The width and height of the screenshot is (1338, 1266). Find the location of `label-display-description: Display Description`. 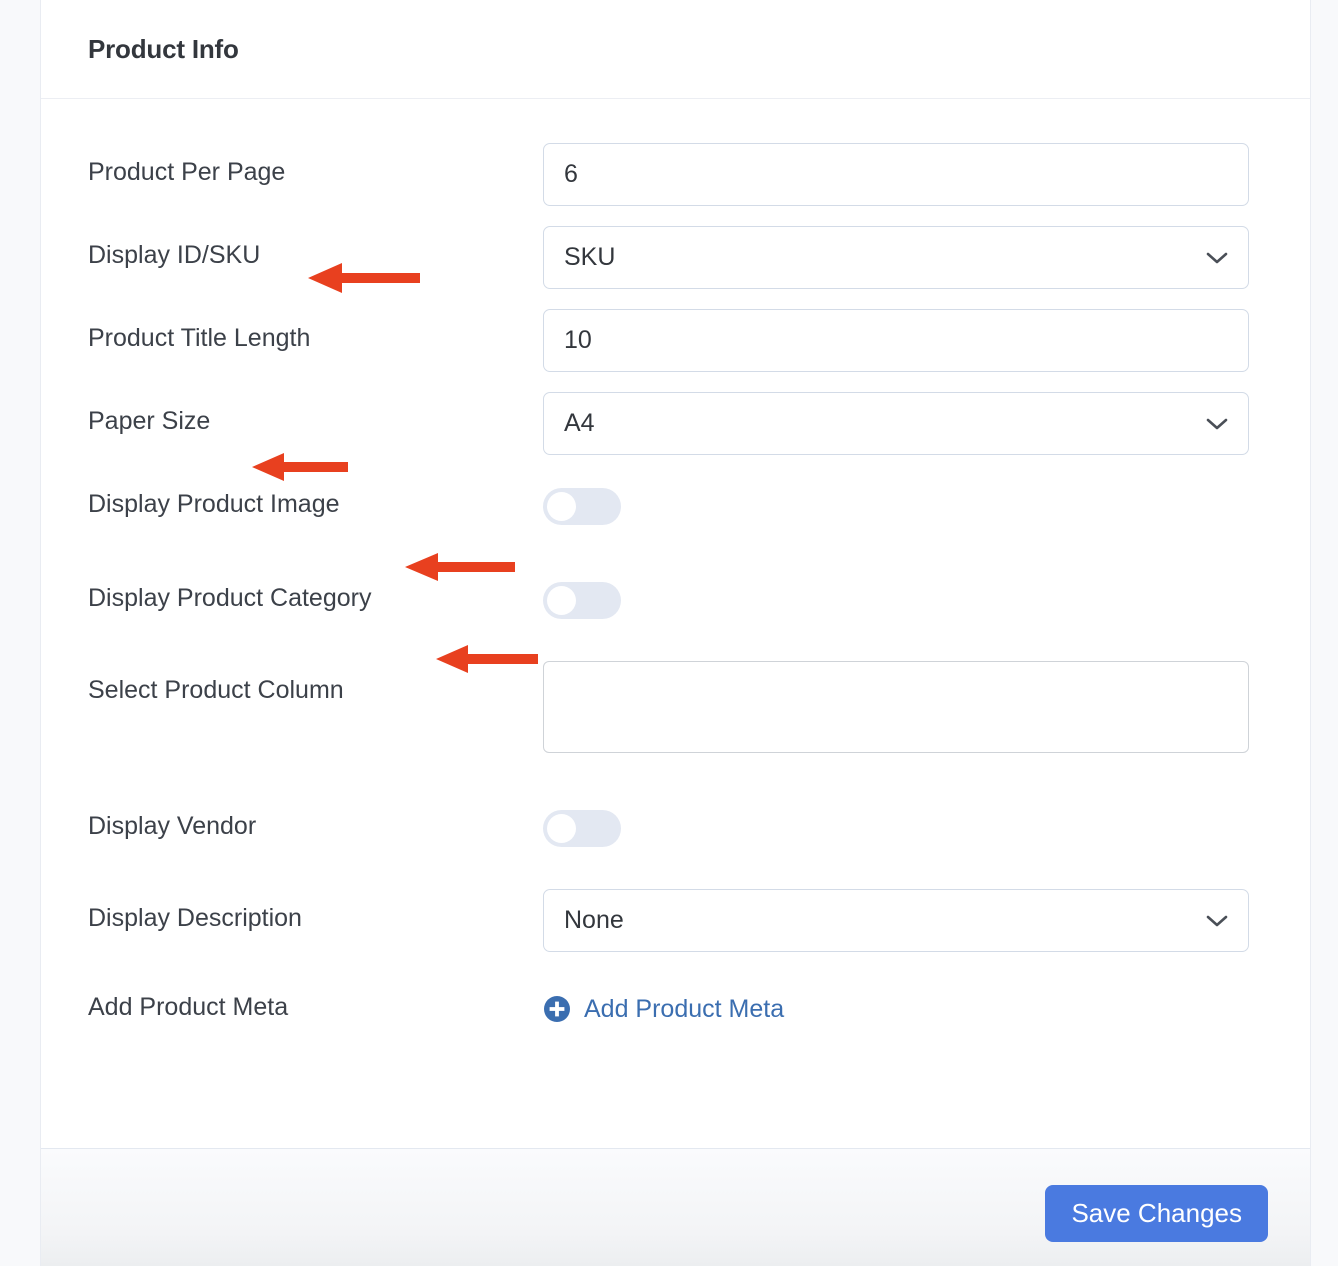

label-display-description: Display Description is located at coordinates (195, 918).